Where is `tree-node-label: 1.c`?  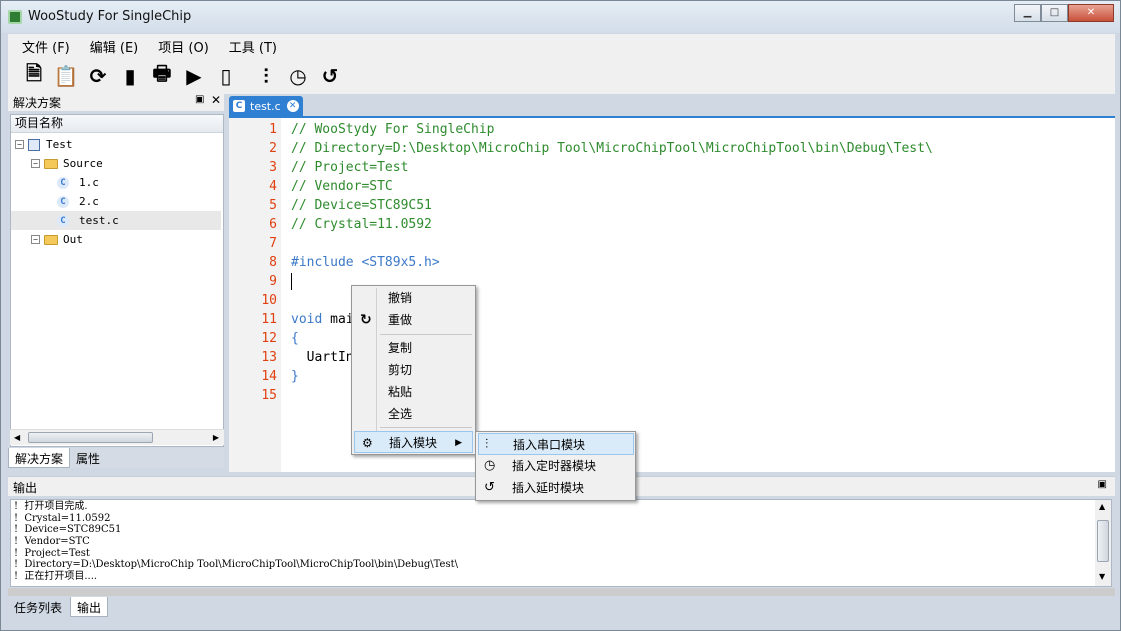 tree-node-label: 1.c is located at coordinates (89, 182).